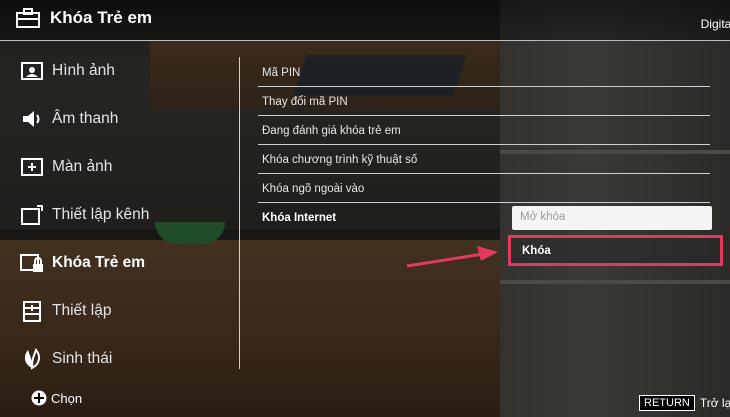  I want to click on input-source-label: Digital, so click(715, 24).